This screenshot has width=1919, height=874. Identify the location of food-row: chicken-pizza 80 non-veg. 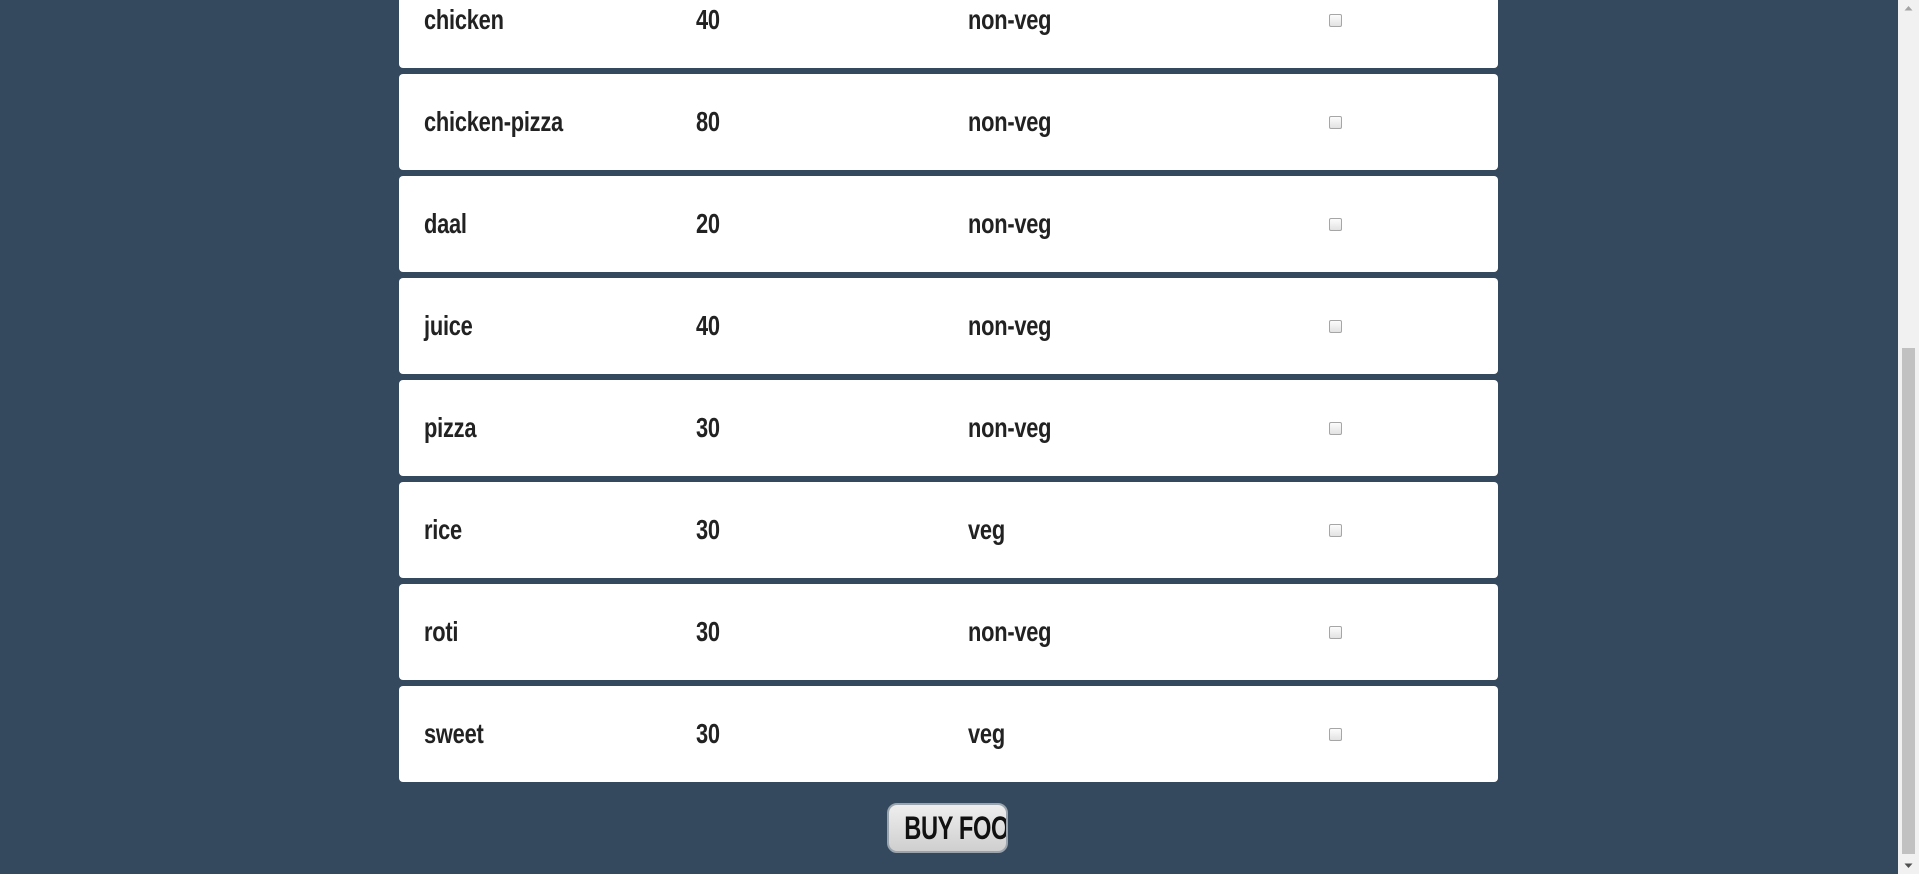
(948, 122).